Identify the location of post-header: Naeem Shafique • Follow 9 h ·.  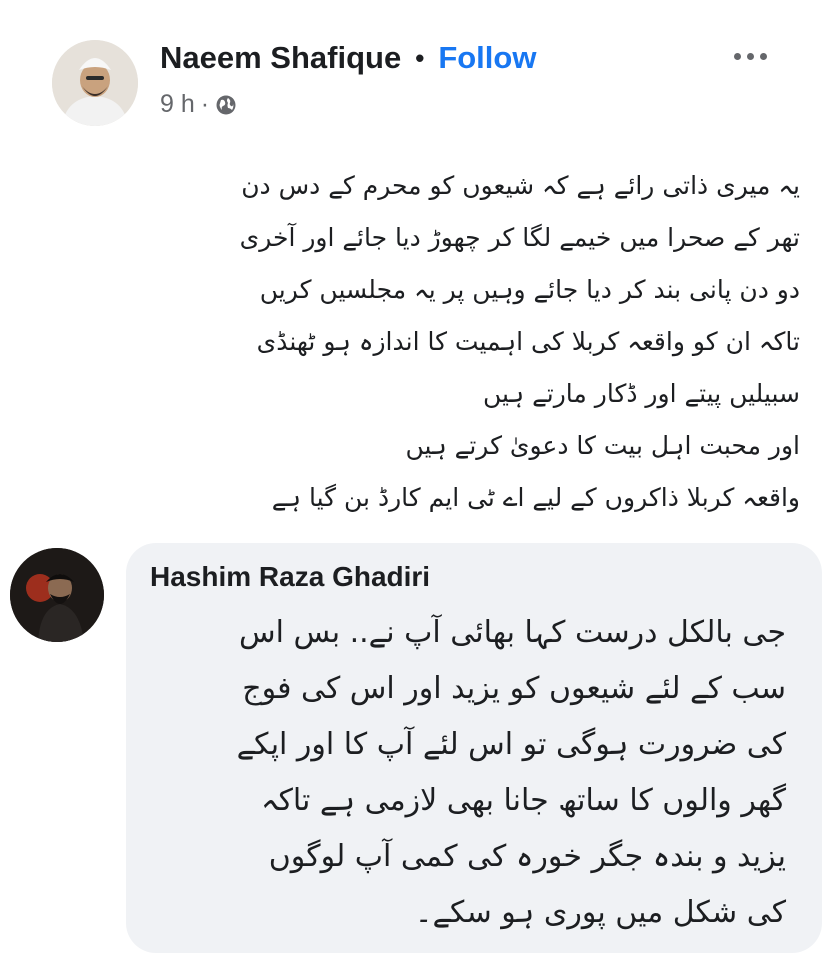
(420, 70).